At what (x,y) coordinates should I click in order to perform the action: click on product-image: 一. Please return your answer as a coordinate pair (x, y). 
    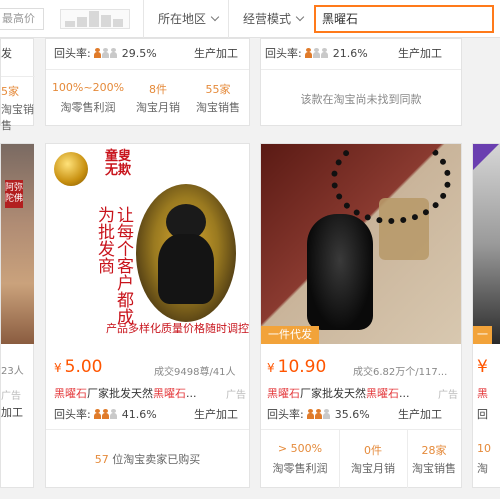
    Looking at the image, I should click on (486, 244).